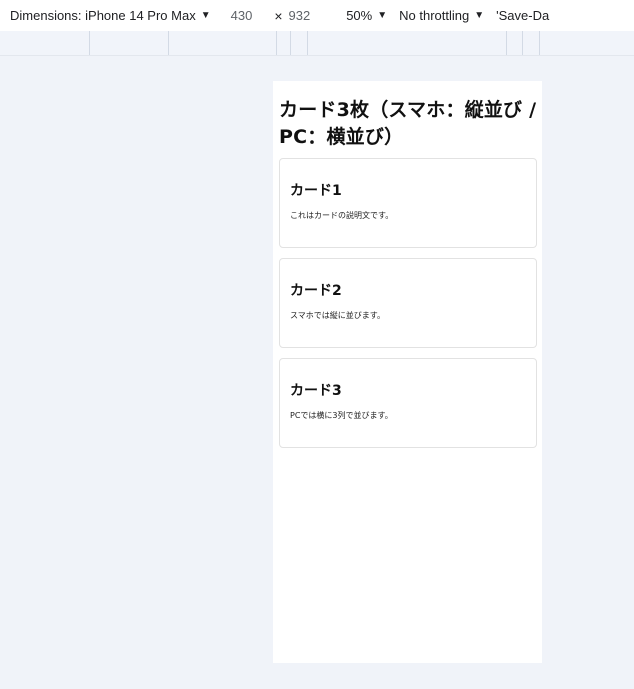 The width and height of the screenshot is (634, 689). I want to click on save-data-dropdown: 'Save-Da, so click(522, 15).